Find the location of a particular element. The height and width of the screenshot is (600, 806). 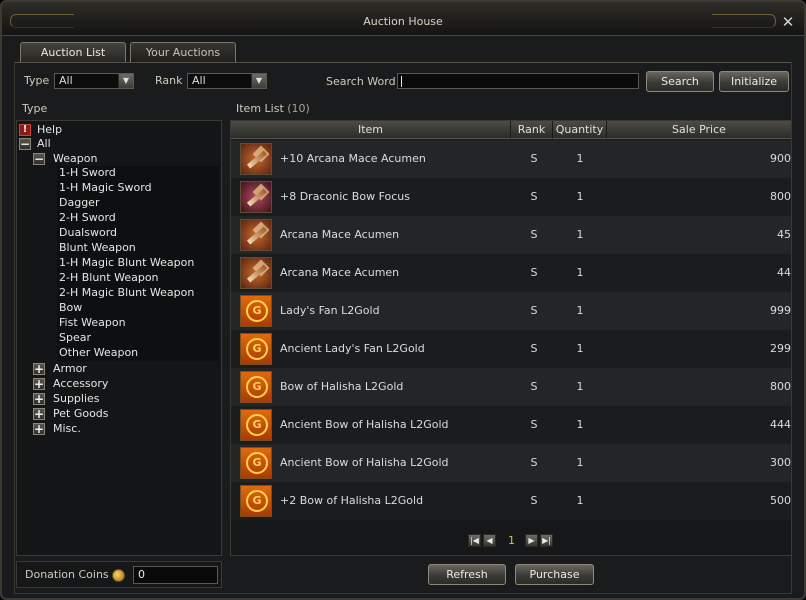

column-header-quantity: Quantity is located at coordinates (580, 130).